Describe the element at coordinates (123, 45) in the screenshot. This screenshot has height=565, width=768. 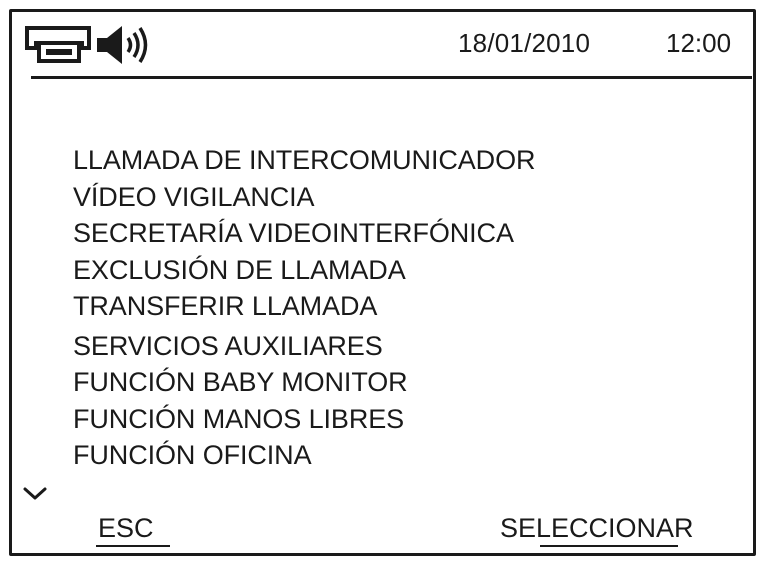
I see `speaker-volume-icon` at that location.